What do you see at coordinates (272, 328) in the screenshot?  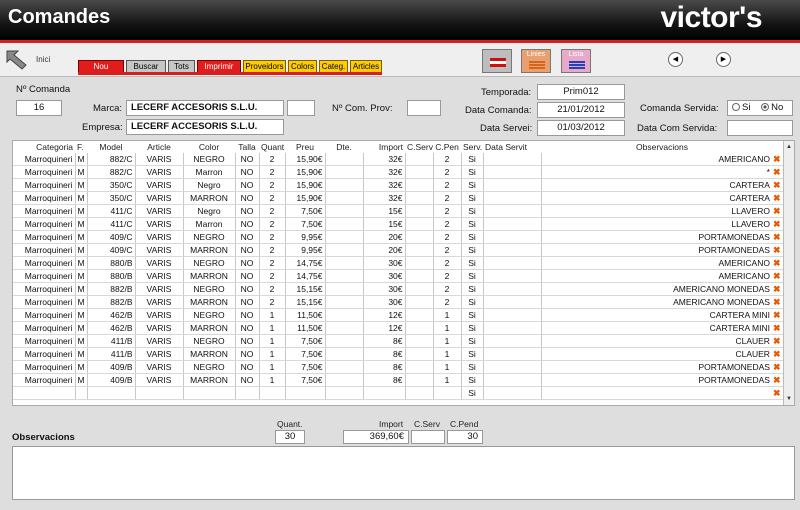 I see `table-cell: 1` at bounding box center [272, 328].